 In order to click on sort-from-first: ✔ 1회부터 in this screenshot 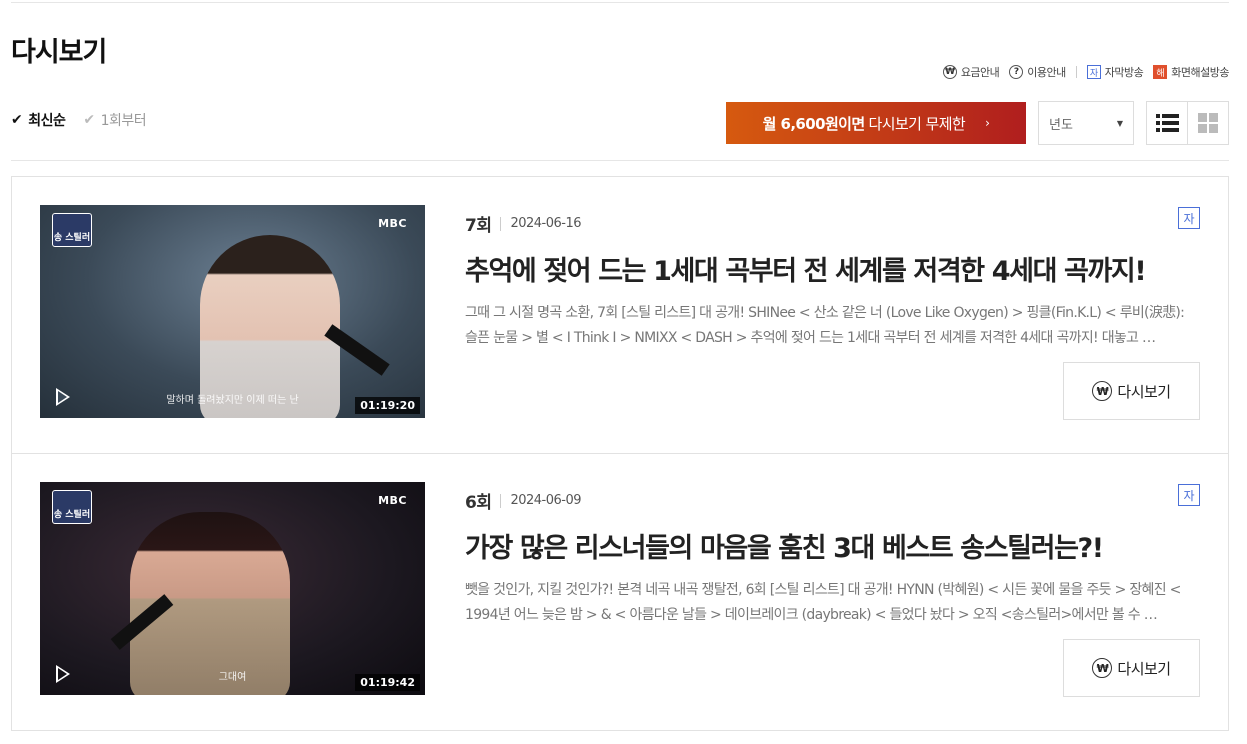, I will do `click(114, 120)`.